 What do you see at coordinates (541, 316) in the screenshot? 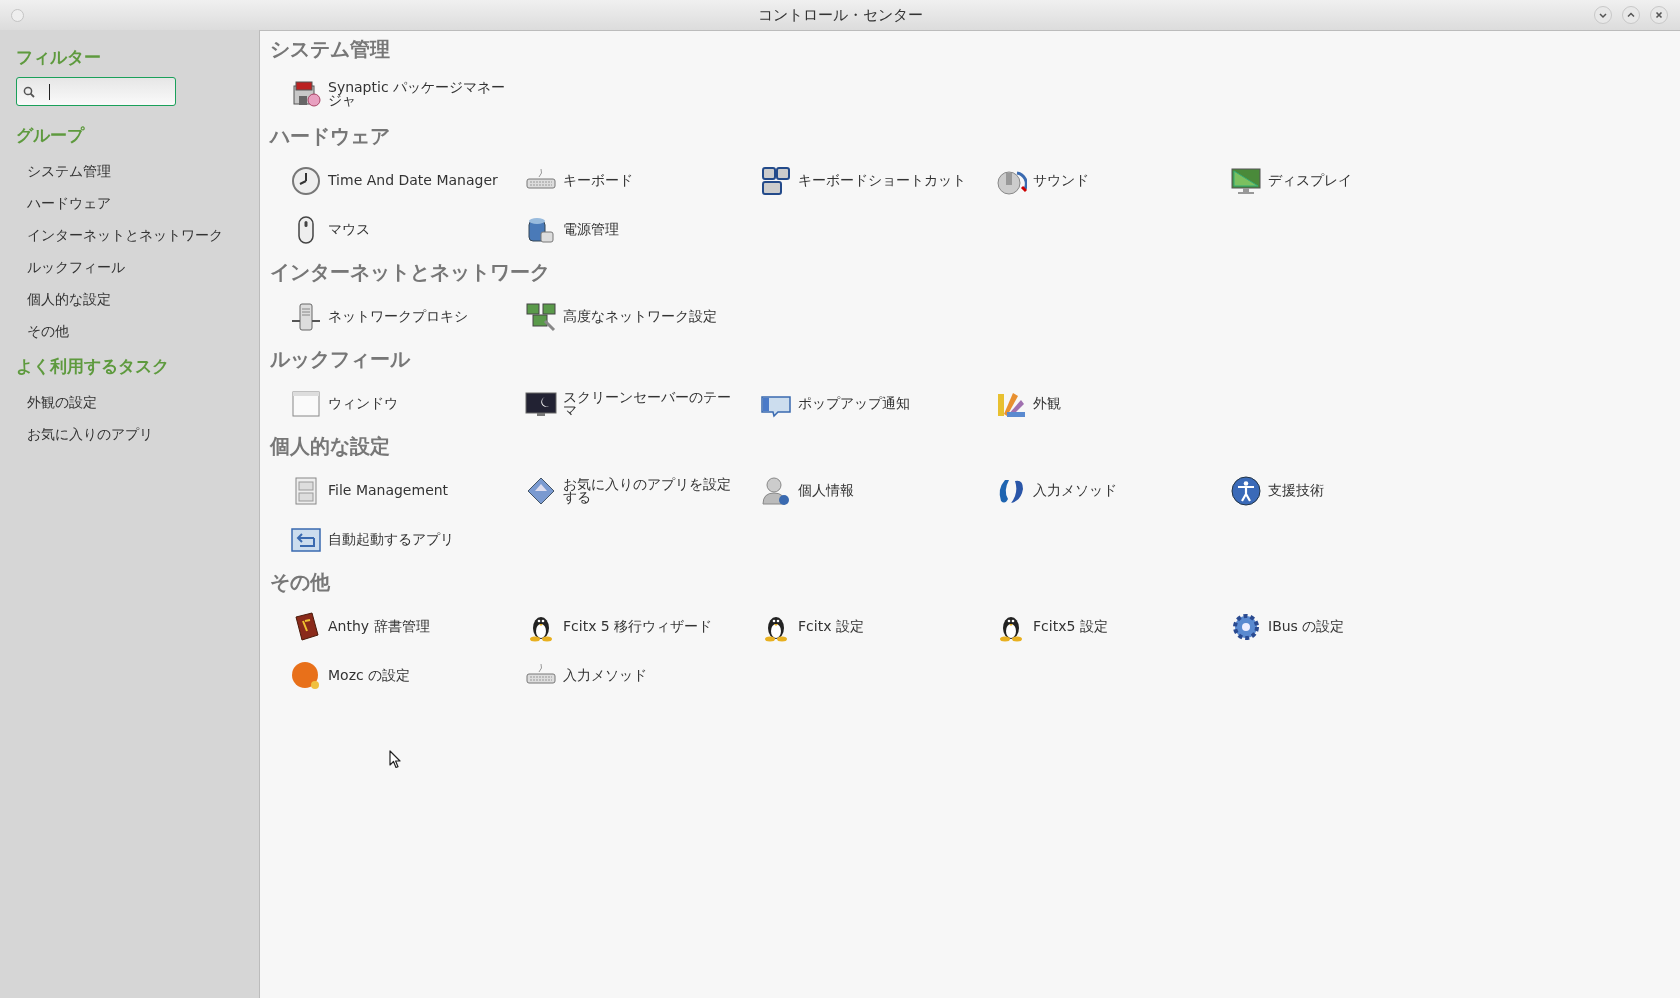
I see `network-monitors-icon` at bounding box center [541, 316].